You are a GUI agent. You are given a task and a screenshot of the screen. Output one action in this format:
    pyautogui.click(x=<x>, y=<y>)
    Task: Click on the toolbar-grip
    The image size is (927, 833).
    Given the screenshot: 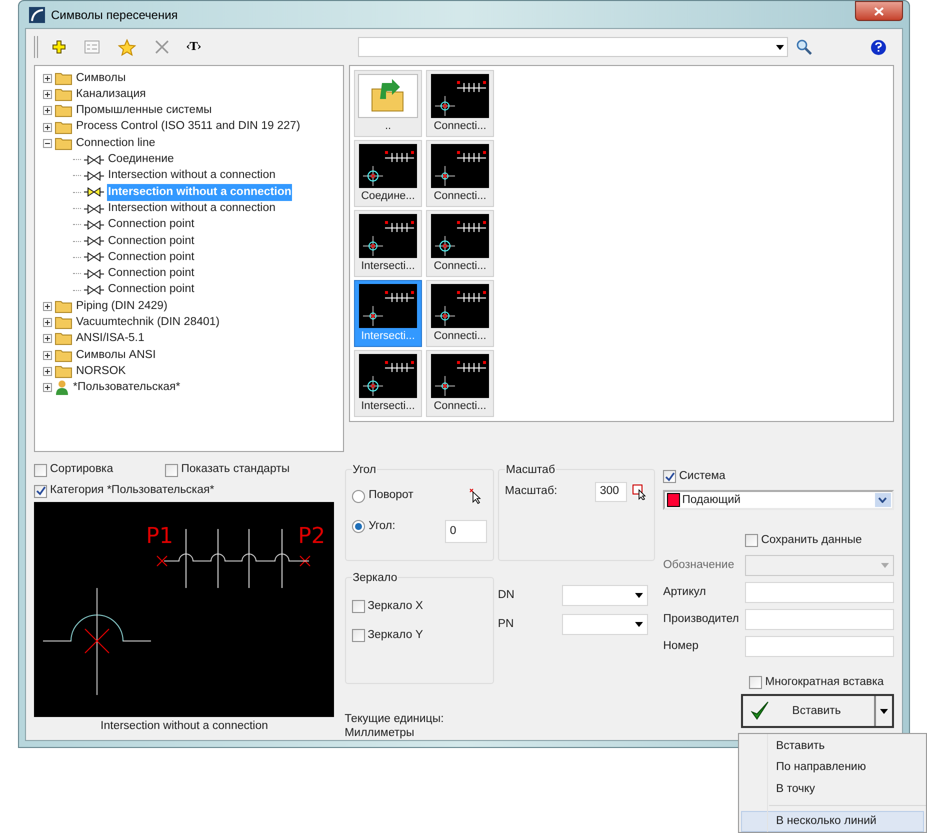 What is the action you would take?
    pyautogui.click(x=36, y=47)
    